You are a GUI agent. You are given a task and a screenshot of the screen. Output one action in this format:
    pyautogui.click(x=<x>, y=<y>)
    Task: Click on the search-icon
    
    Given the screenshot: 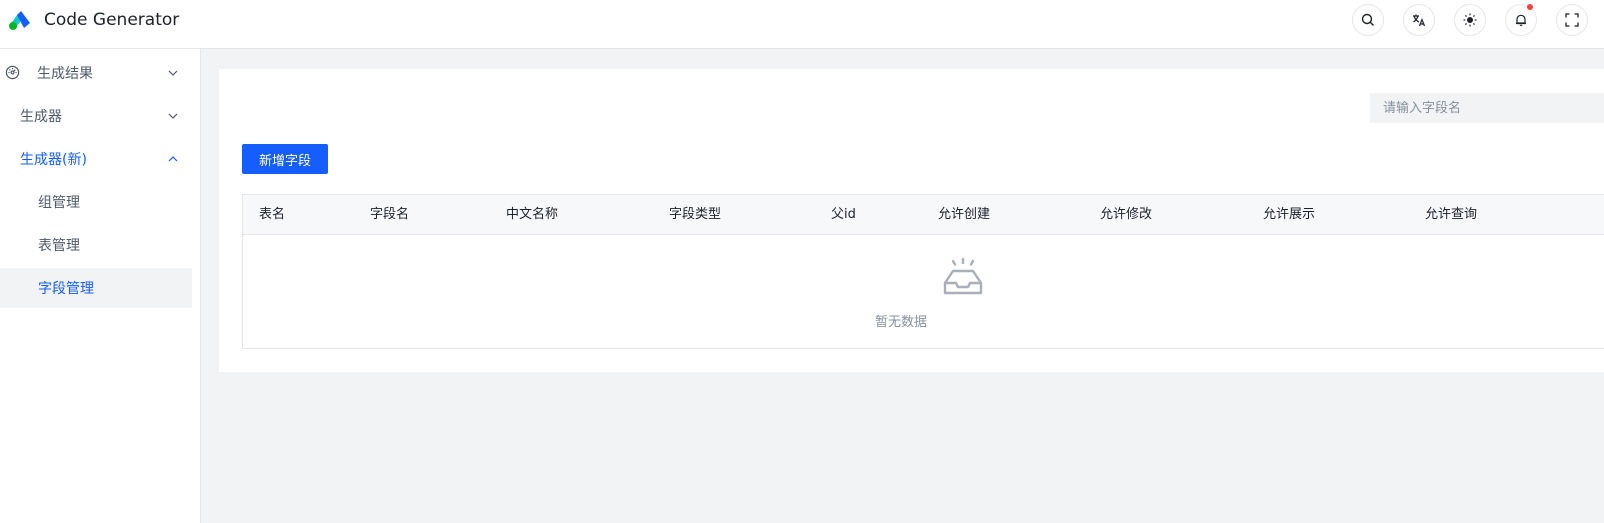 What is the action you would take?
    pyautogui.click(x=1367, y=19)
    